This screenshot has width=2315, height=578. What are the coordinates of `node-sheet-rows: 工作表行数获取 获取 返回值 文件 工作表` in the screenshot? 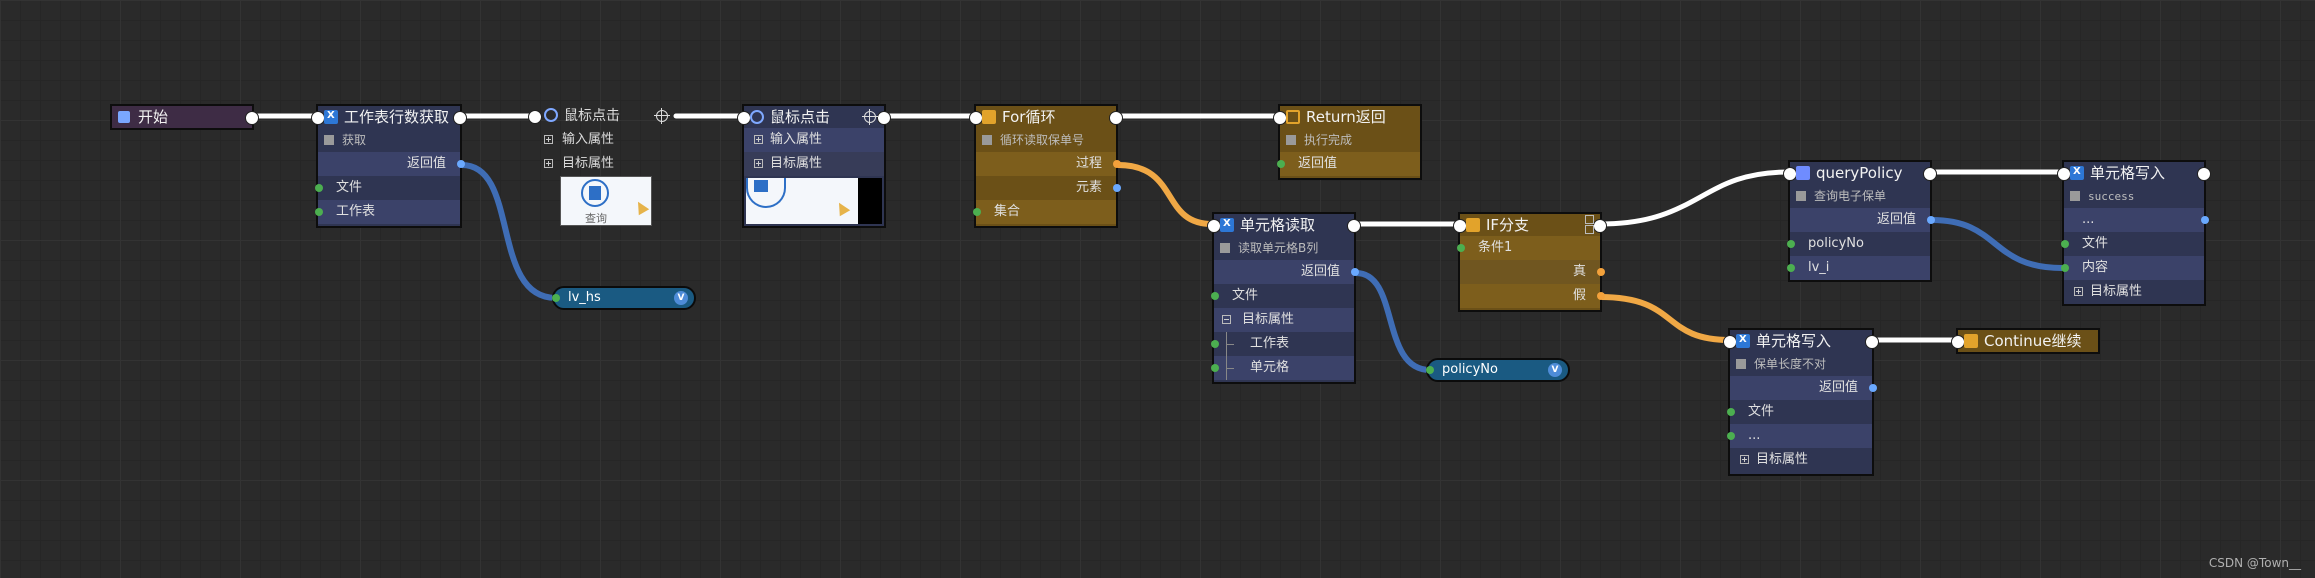 It's located at (389, 166).